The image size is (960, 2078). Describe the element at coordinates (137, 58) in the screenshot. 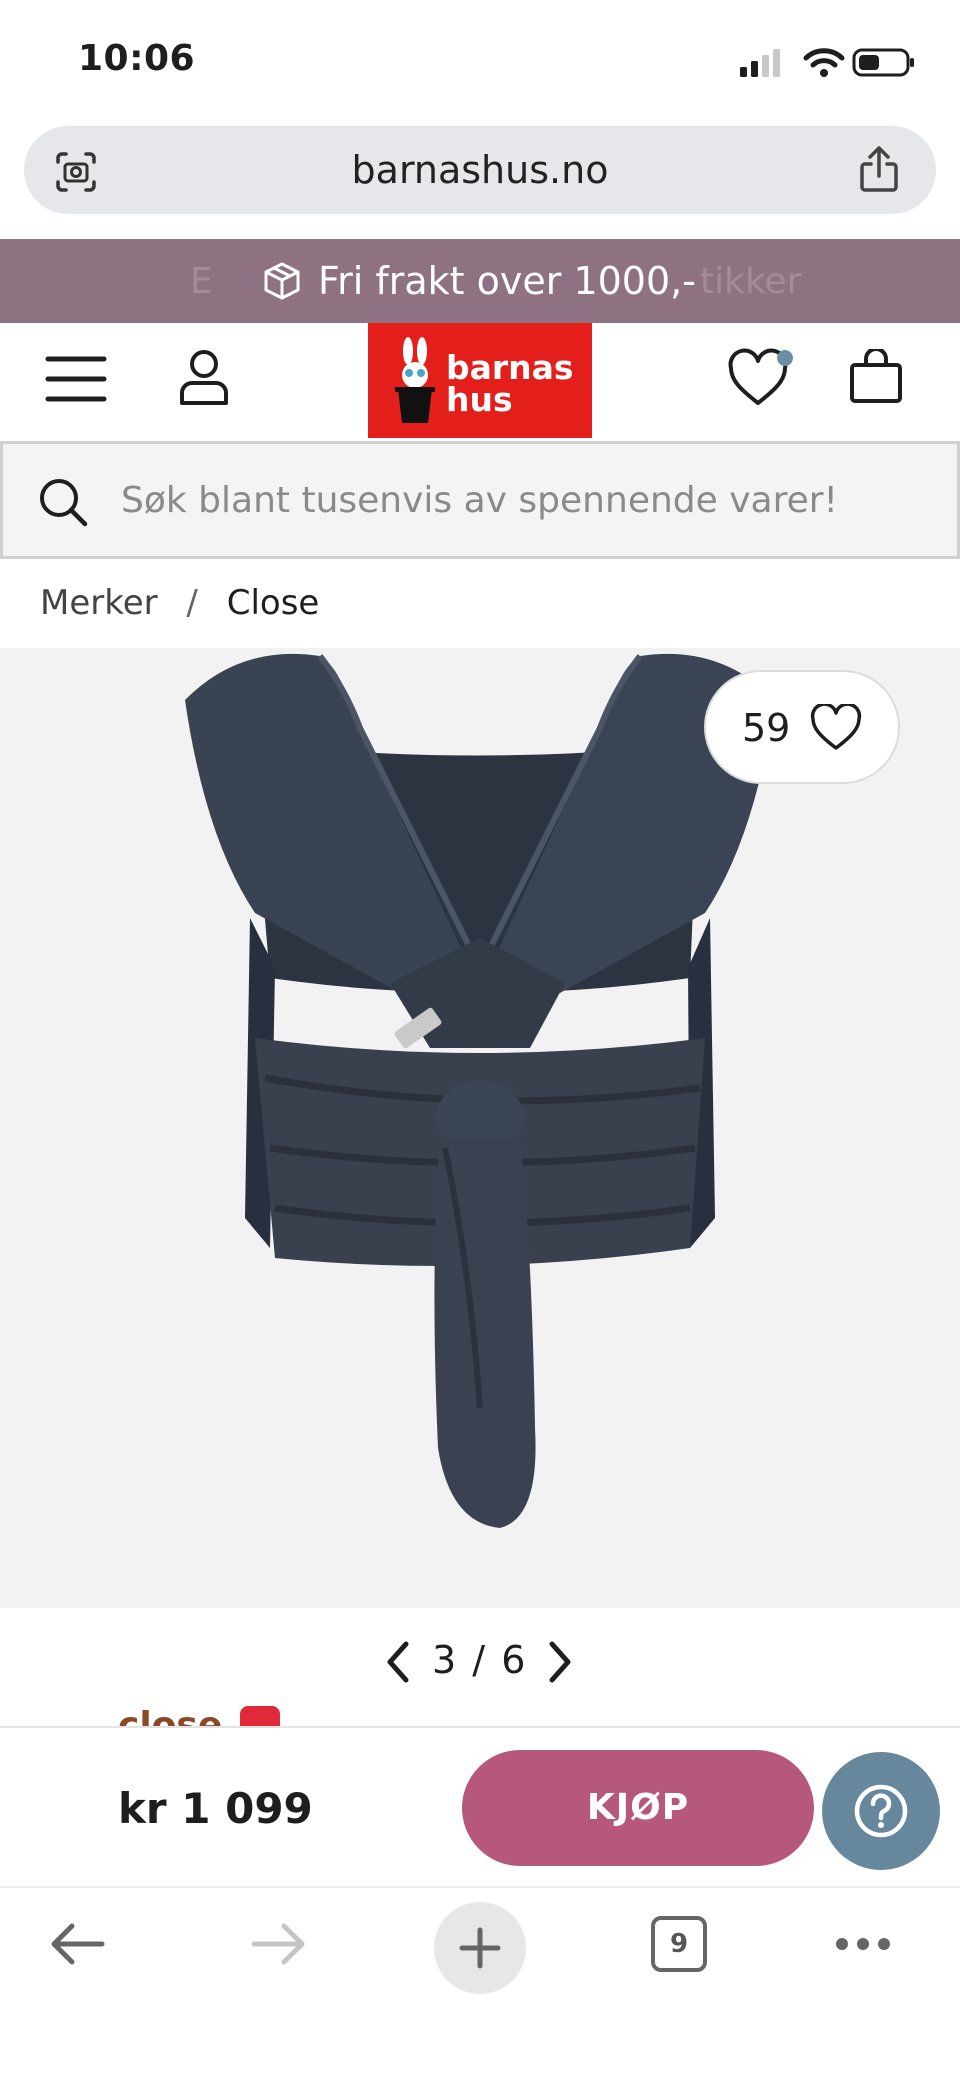

I see `status-time: 10:06` at that location.